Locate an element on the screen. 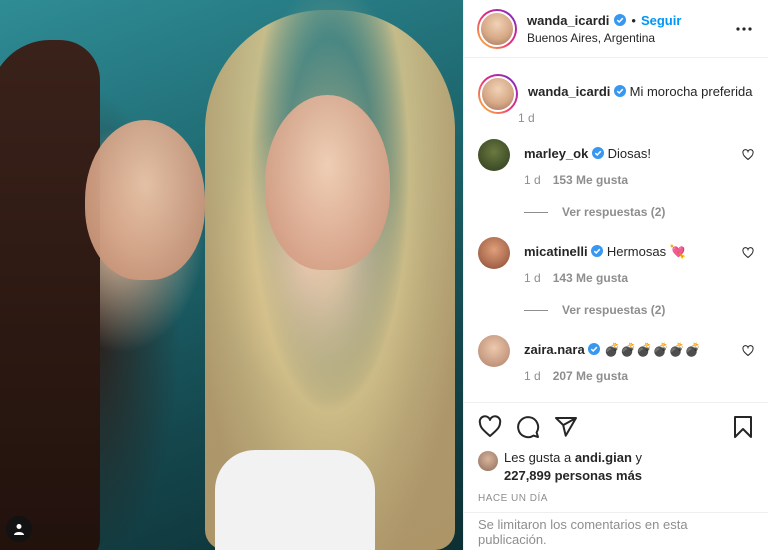 This screenshot has width=768, height=550. heart-icon is located at coordinates (490, 427).